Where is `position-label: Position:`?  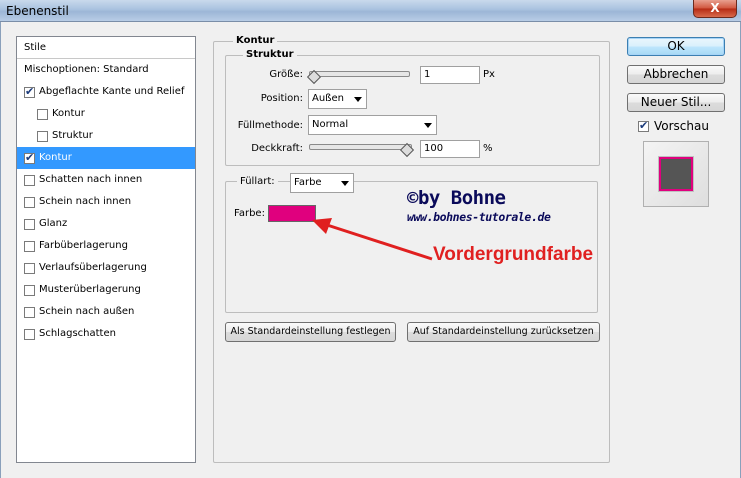
position-label: Position: is located at coordinates (281, 98).